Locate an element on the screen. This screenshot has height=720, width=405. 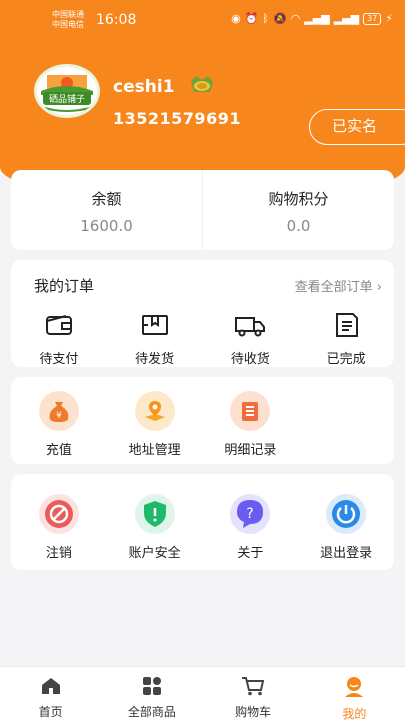
points-item: 购物积分 0.0 is located at coordinates (298, 210).